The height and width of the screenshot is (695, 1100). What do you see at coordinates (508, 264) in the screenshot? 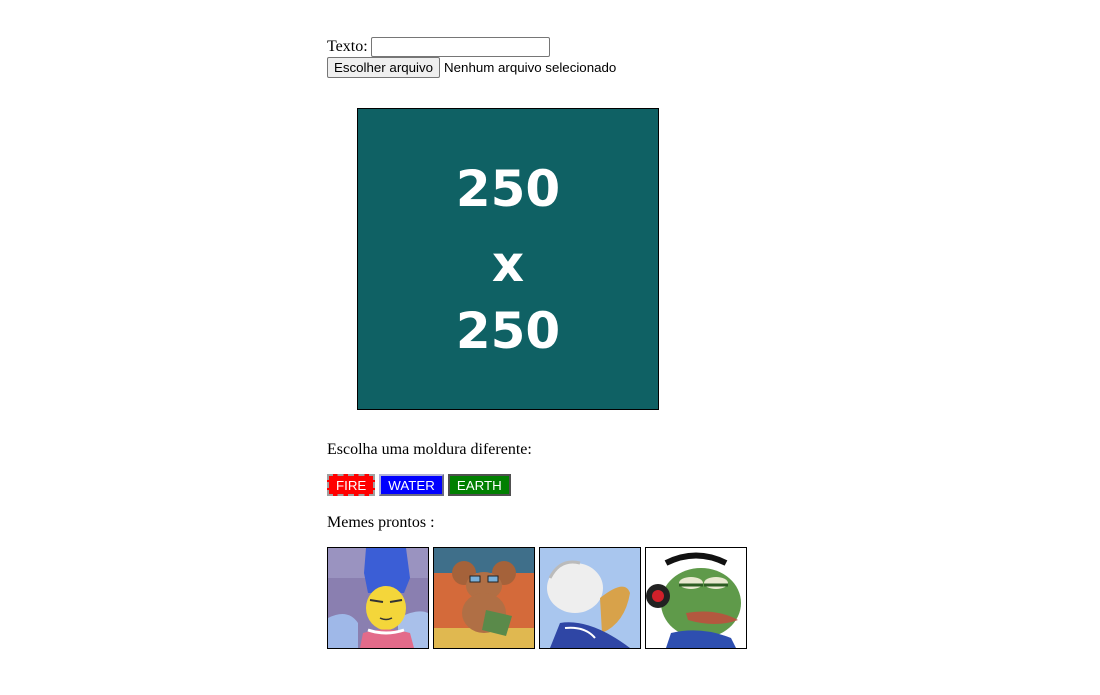
I see `preview-x-text: x` at bounding box center [508, 264].